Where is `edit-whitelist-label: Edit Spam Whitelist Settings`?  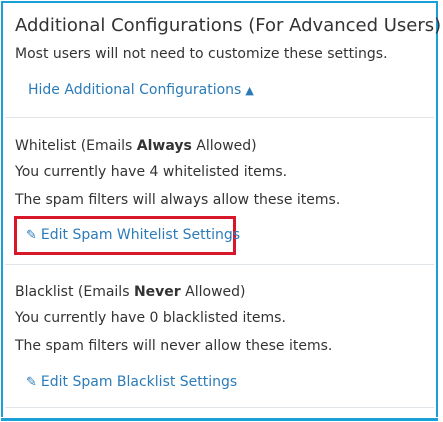 edit-whitelist-label: Edit Spam Whitelist Settings is located at coordinates (140, 235).